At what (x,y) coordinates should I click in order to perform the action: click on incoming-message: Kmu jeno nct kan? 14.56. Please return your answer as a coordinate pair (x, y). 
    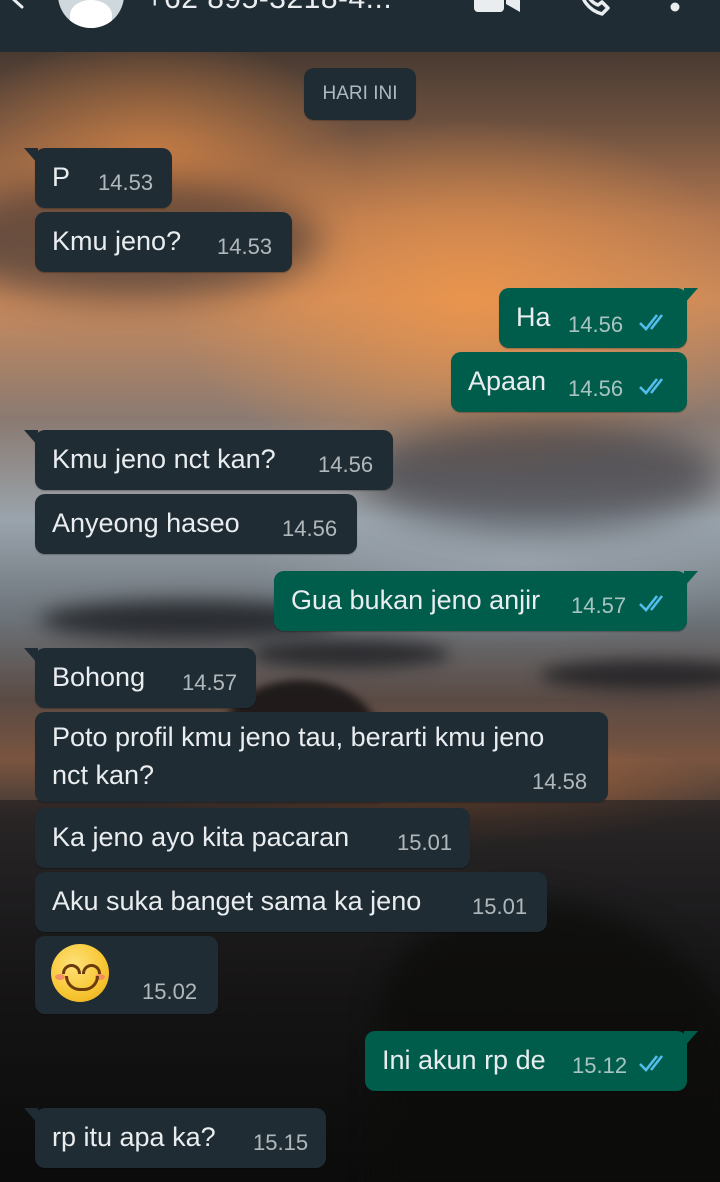
    Looking at the image, I should click on (208, 460).